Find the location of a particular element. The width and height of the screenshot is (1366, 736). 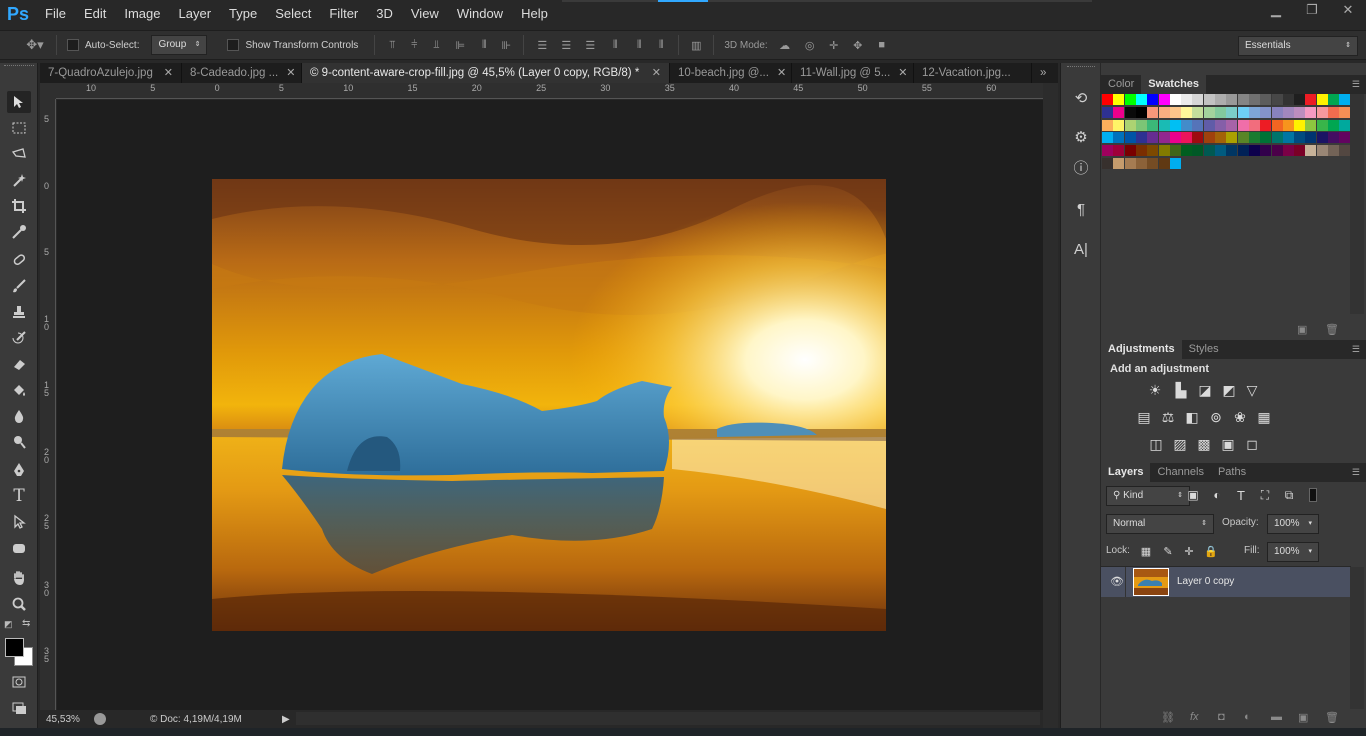

menu-type: Type is located at coordinates (243, 14).